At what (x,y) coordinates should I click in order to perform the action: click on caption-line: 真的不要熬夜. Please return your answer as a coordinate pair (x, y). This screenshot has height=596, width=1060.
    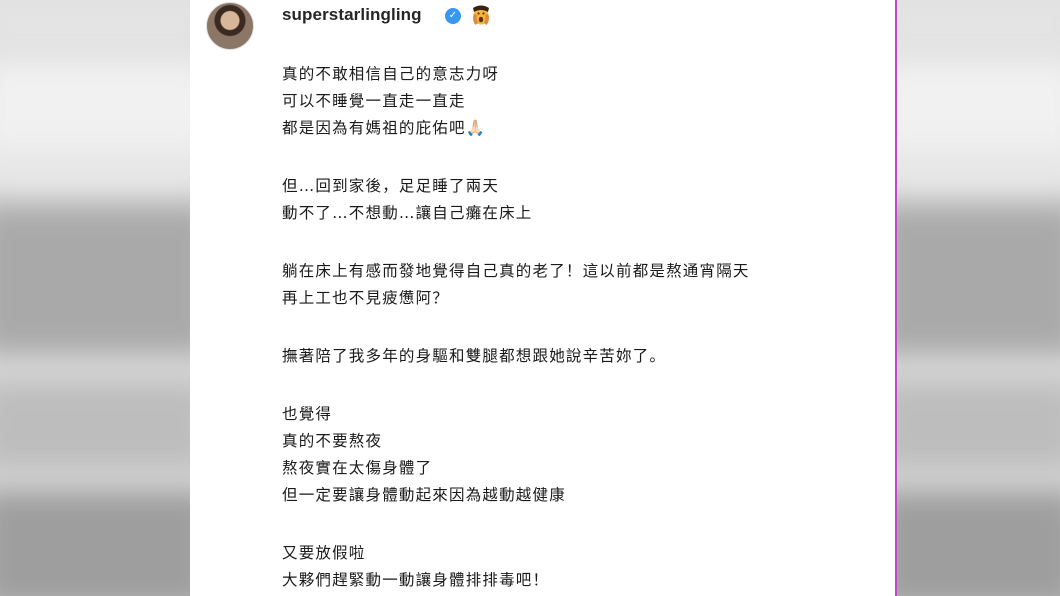
    Looking at the image, I should click on (332, 441).